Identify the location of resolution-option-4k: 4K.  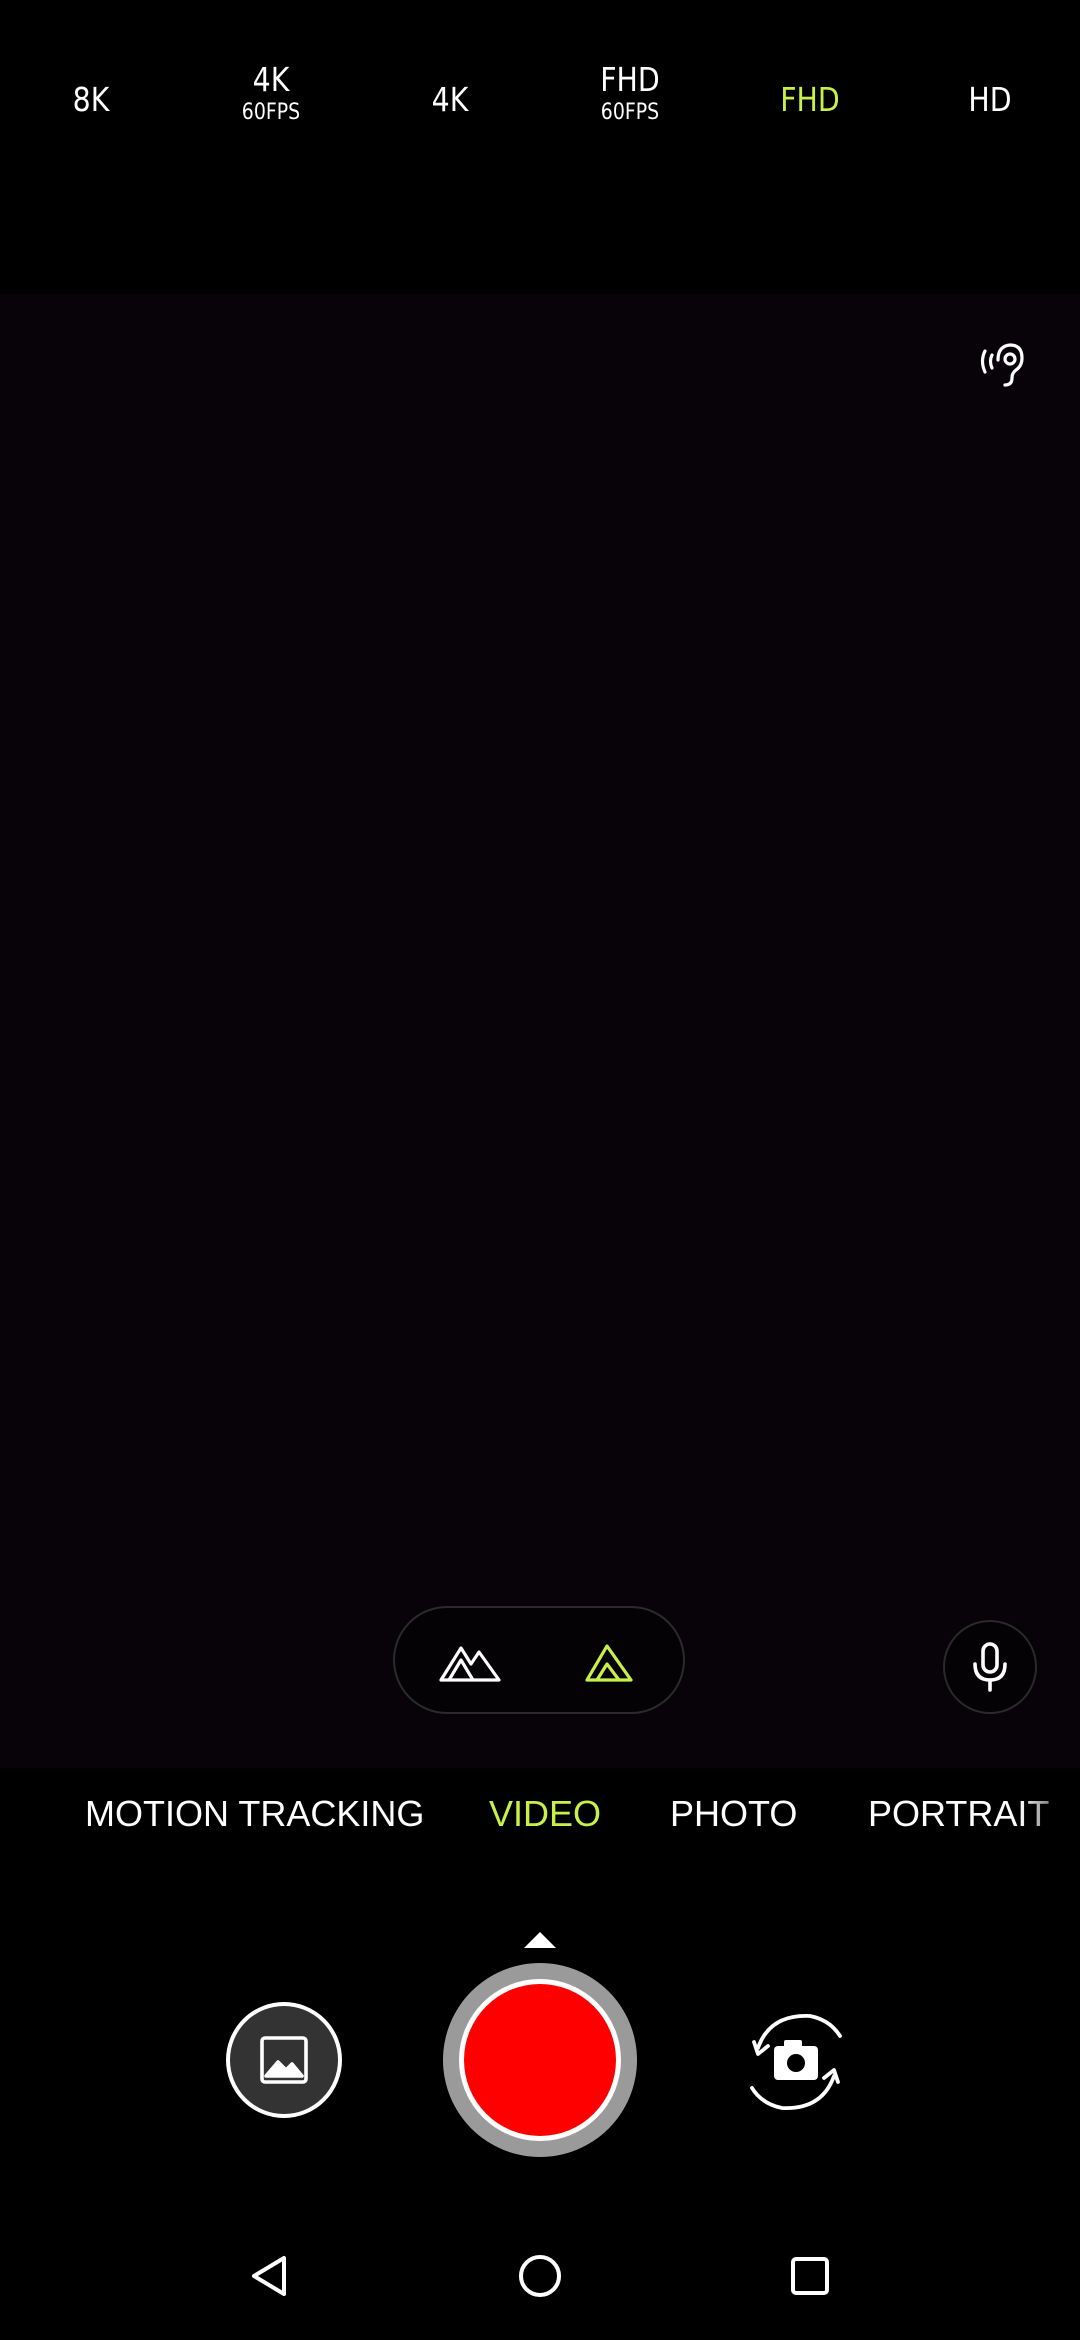
(450, 105).